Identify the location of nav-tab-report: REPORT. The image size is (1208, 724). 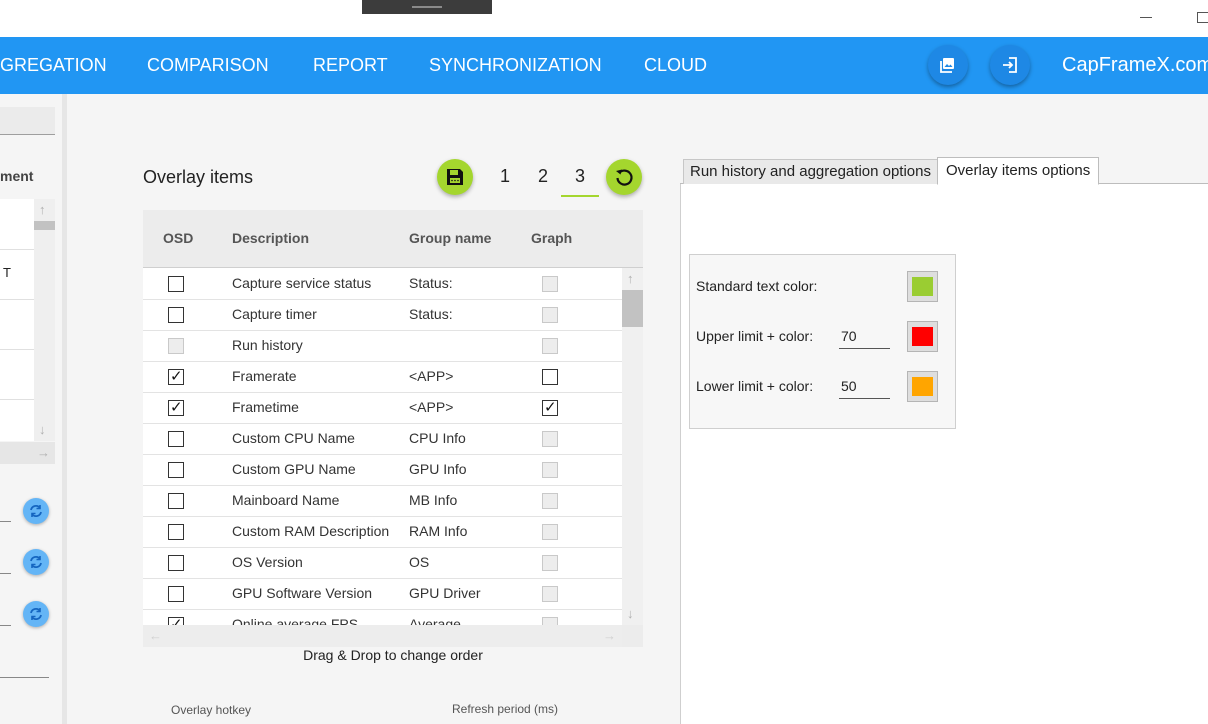
(350, 65).